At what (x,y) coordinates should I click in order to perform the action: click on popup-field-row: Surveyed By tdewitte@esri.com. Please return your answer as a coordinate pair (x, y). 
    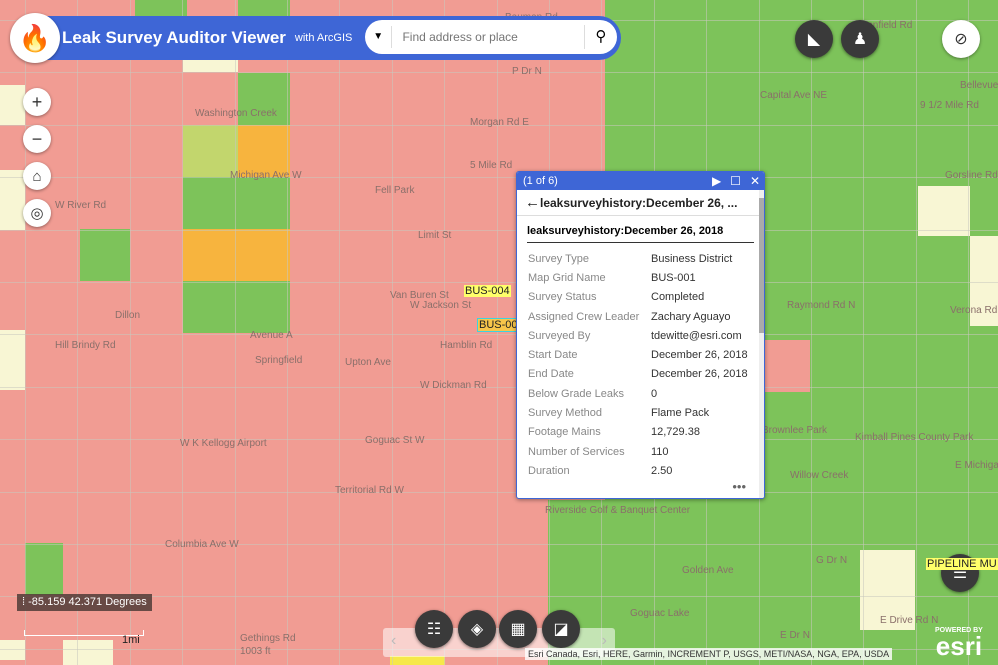
    Looking at the image, I should click on (646, 335).